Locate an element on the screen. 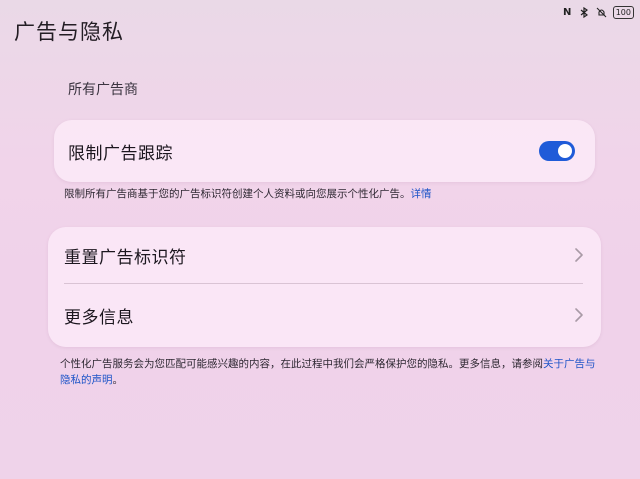  footer-suffix: 。 is located at coordinates (118, 380).